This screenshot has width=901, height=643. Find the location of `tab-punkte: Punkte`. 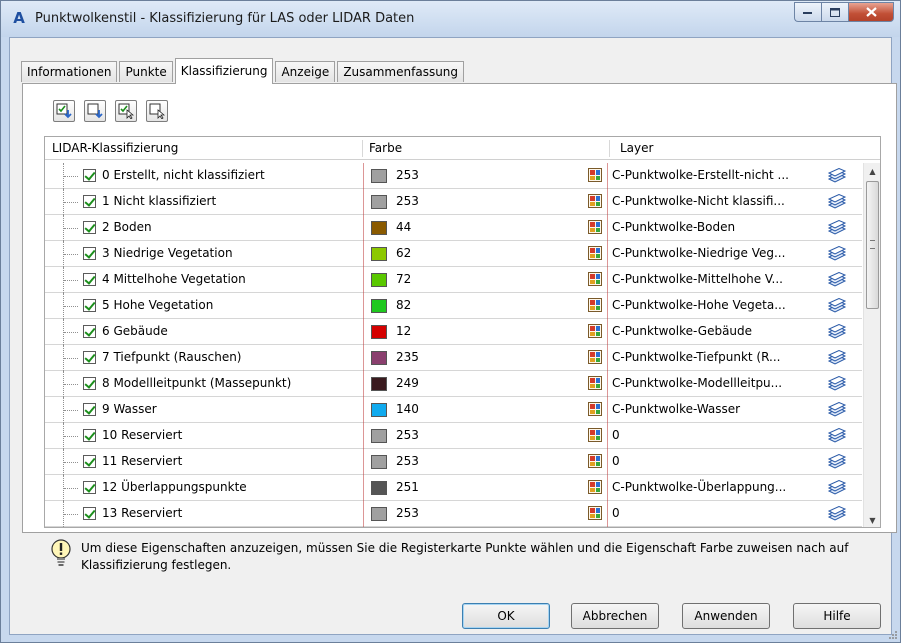

tab-punkte: Punkte is located at coordinates (146, 71).